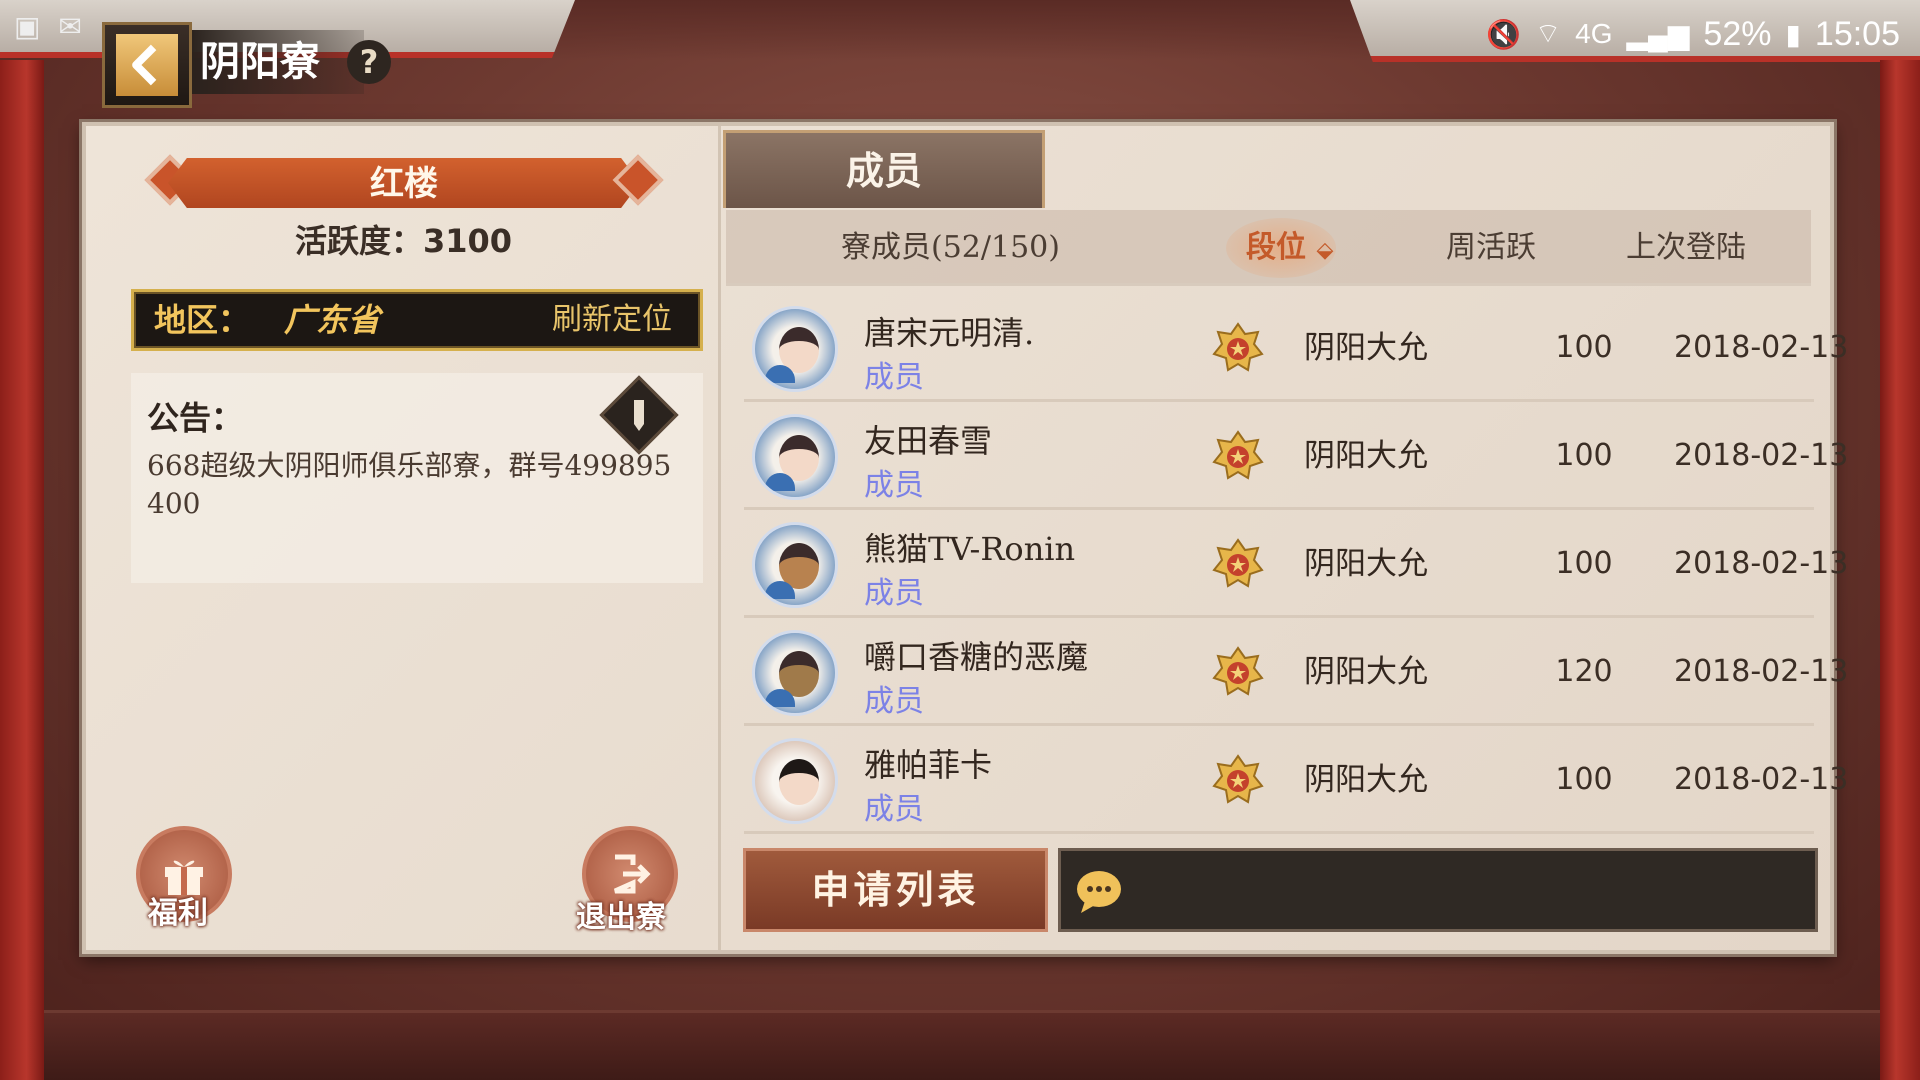  I want to click on battery-percent: 52%, so click(1737, 33).